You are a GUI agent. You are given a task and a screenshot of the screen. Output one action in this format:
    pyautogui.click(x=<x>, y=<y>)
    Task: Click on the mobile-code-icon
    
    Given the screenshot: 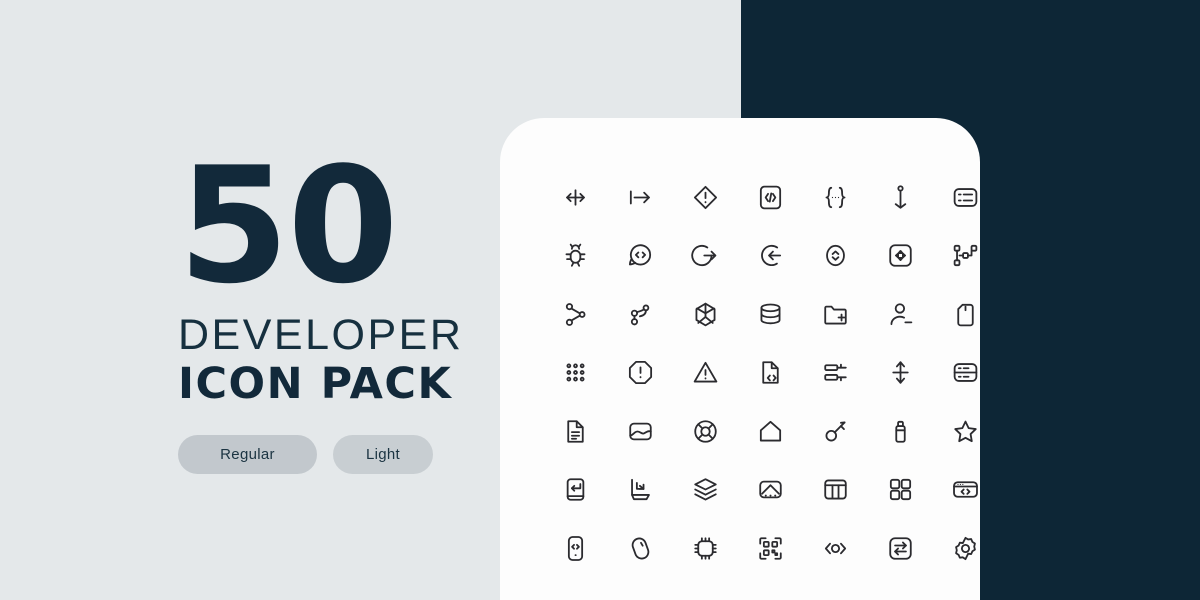 What is the action you would take?
    pyautogui.click(x=575, y=548)
    